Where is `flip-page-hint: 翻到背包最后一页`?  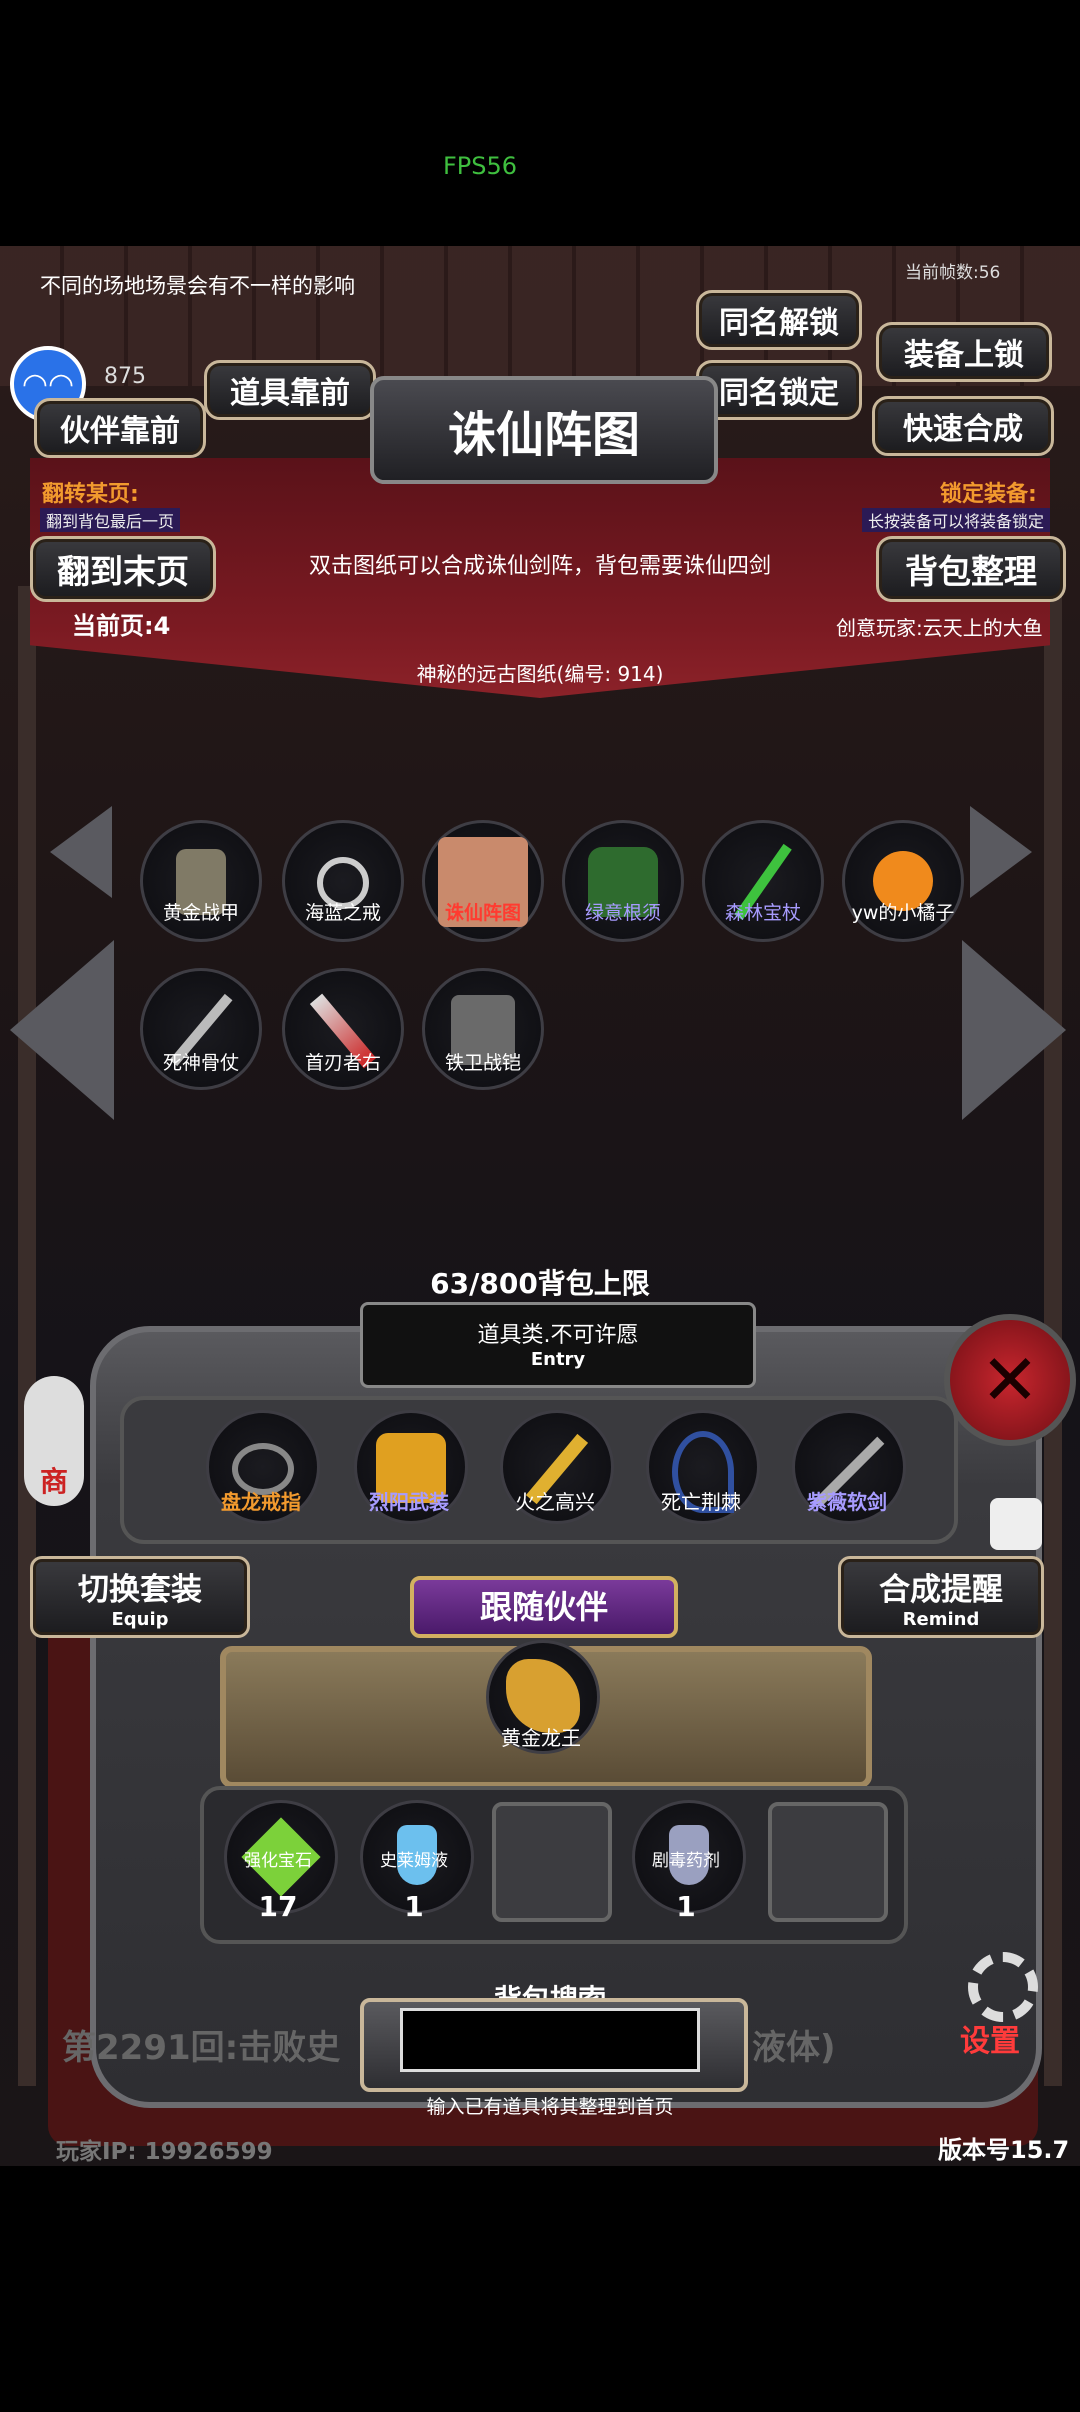
flip-page-hint: 翻到背包最后一页 is located at coordinates (110, 520).